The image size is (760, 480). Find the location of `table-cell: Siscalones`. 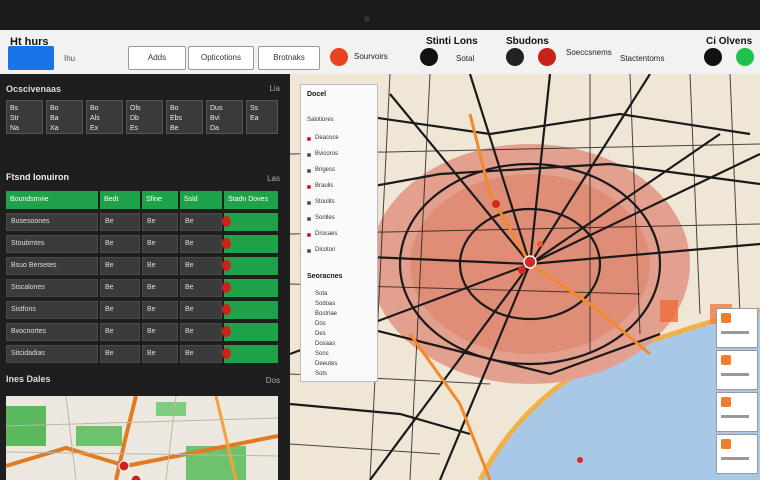

table-cell: Siscalones is located at coordinates (52, 288).